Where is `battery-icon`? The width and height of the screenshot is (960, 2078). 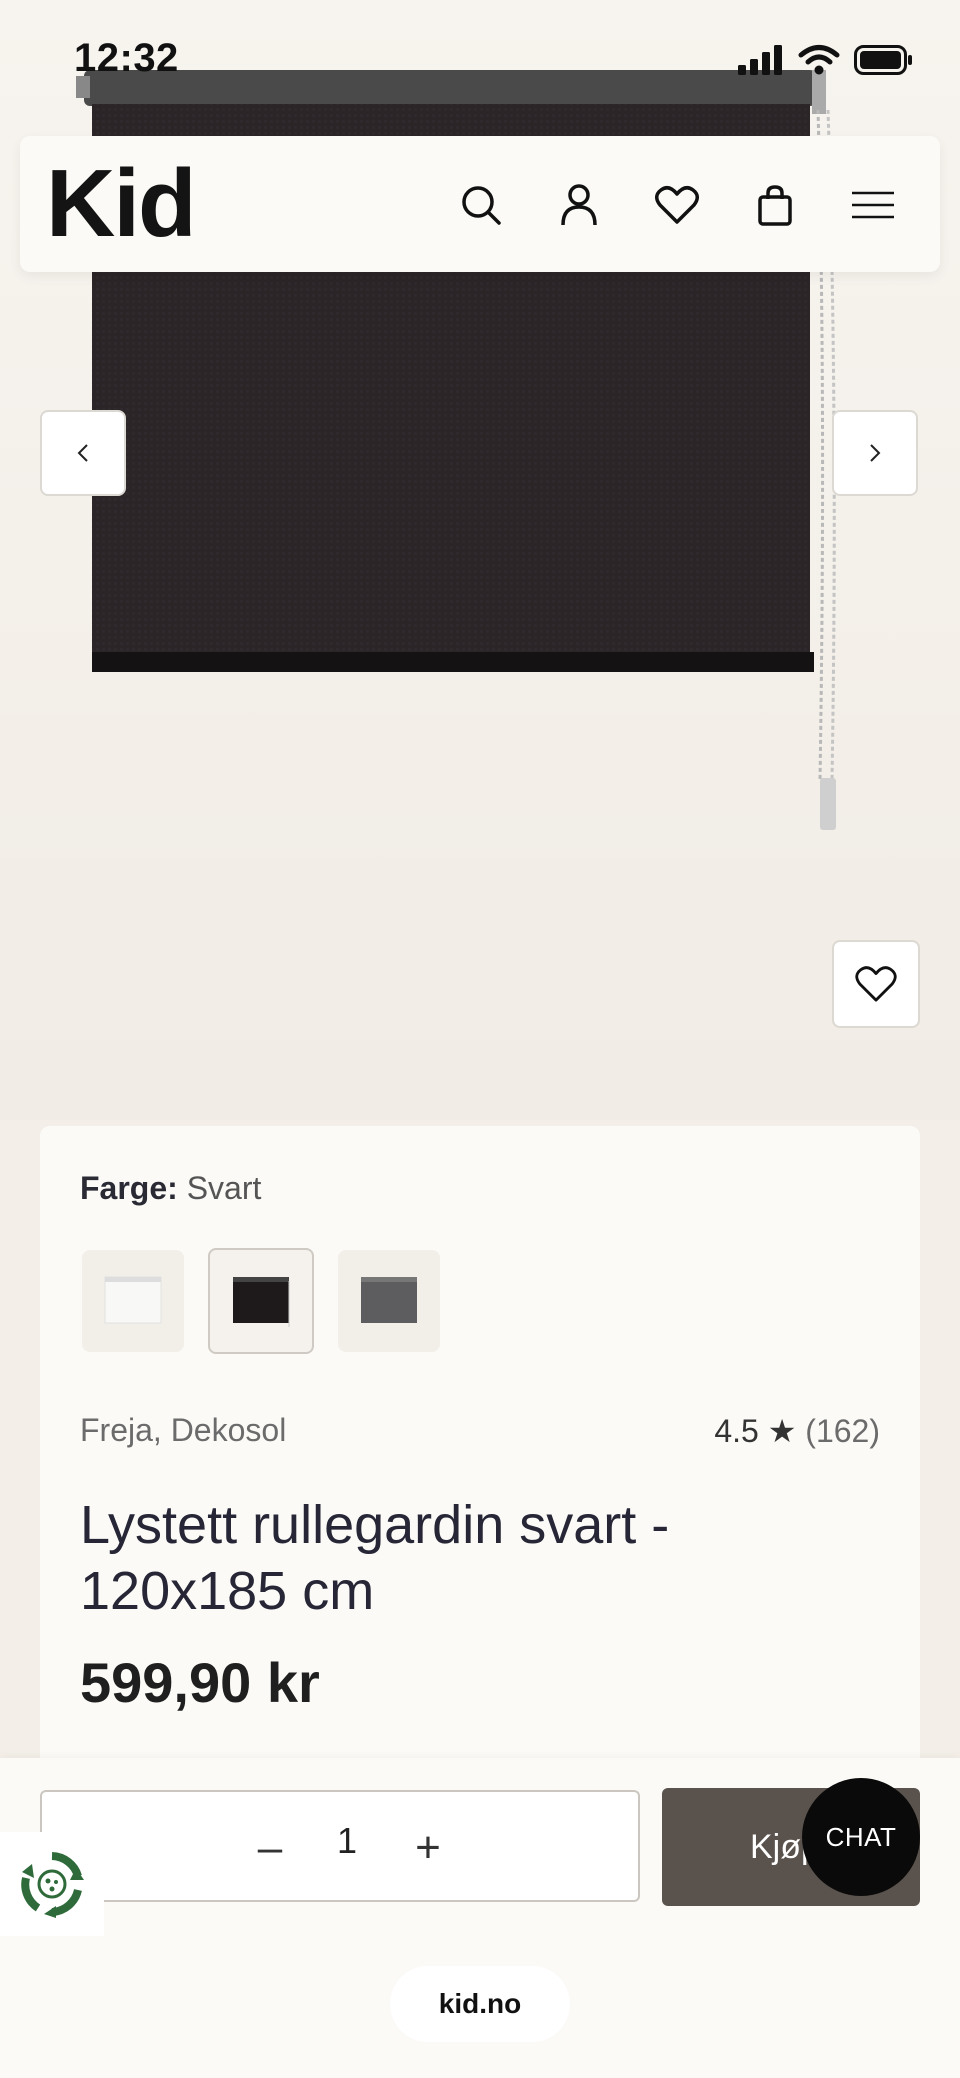
battery-icon is located at coordinates (883, 60).